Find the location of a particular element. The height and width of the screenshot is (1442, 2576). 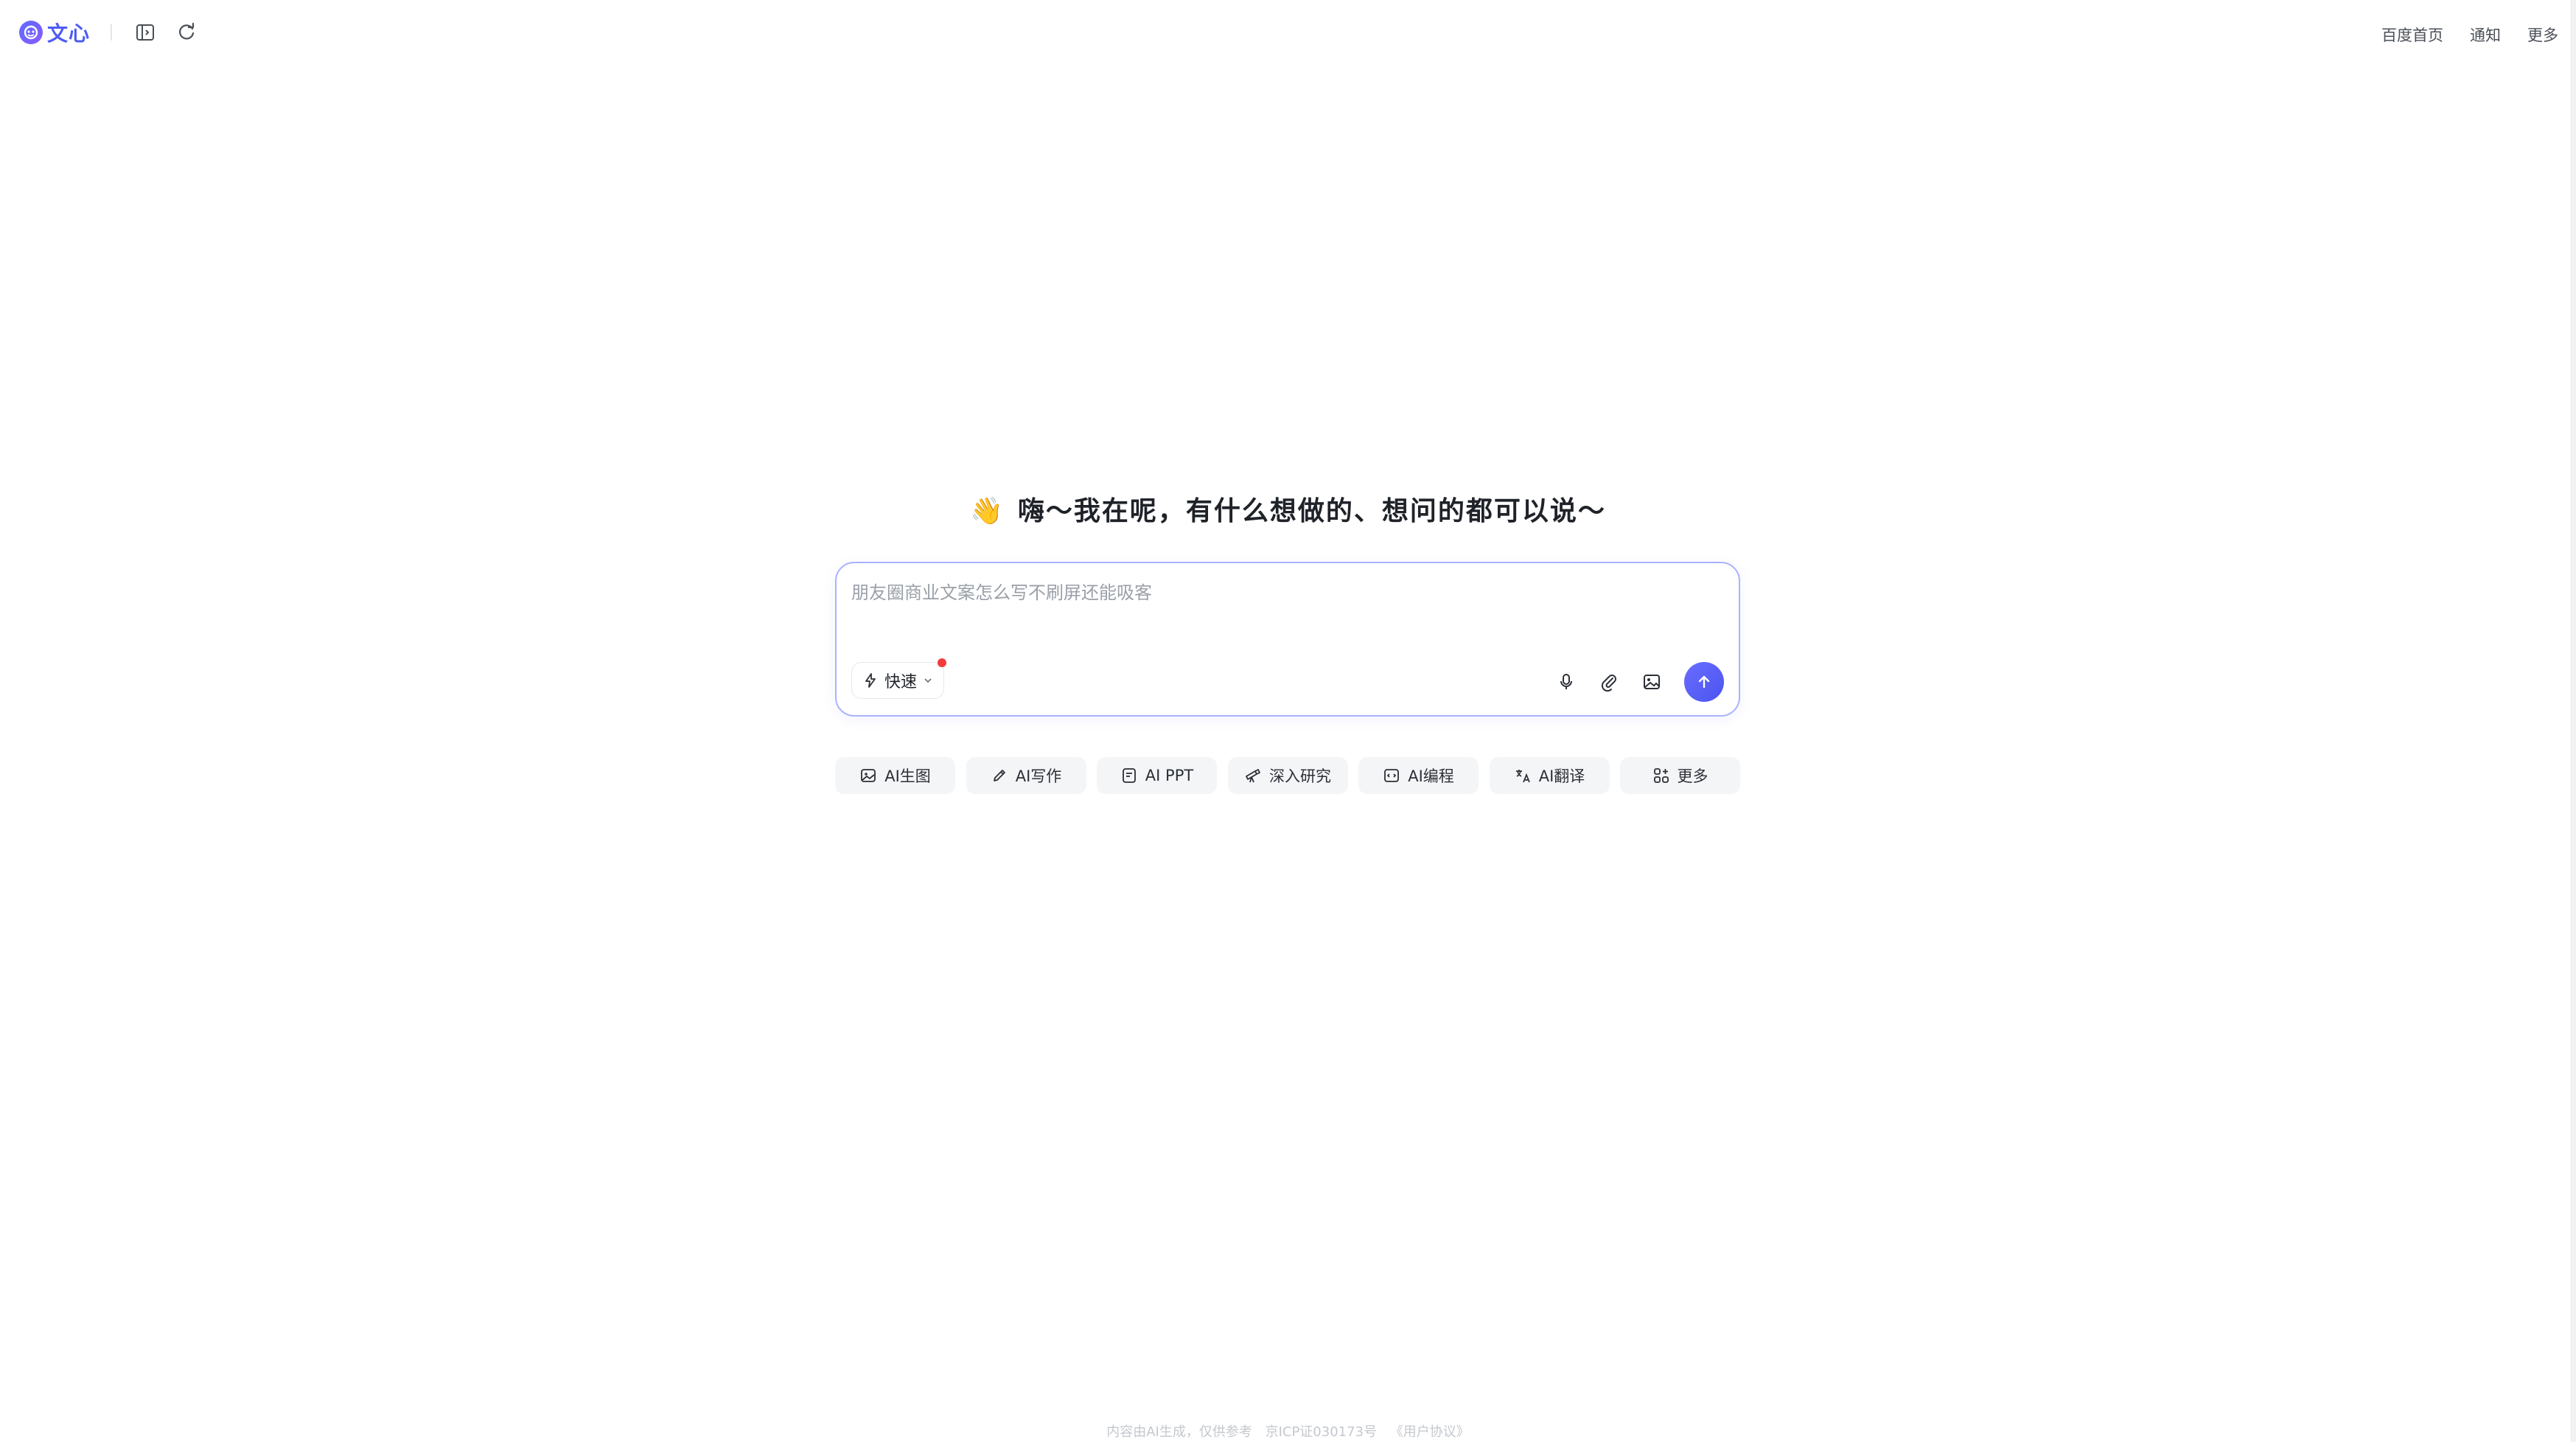

wenxin-logo-icon is located at coordinates (31, 32).